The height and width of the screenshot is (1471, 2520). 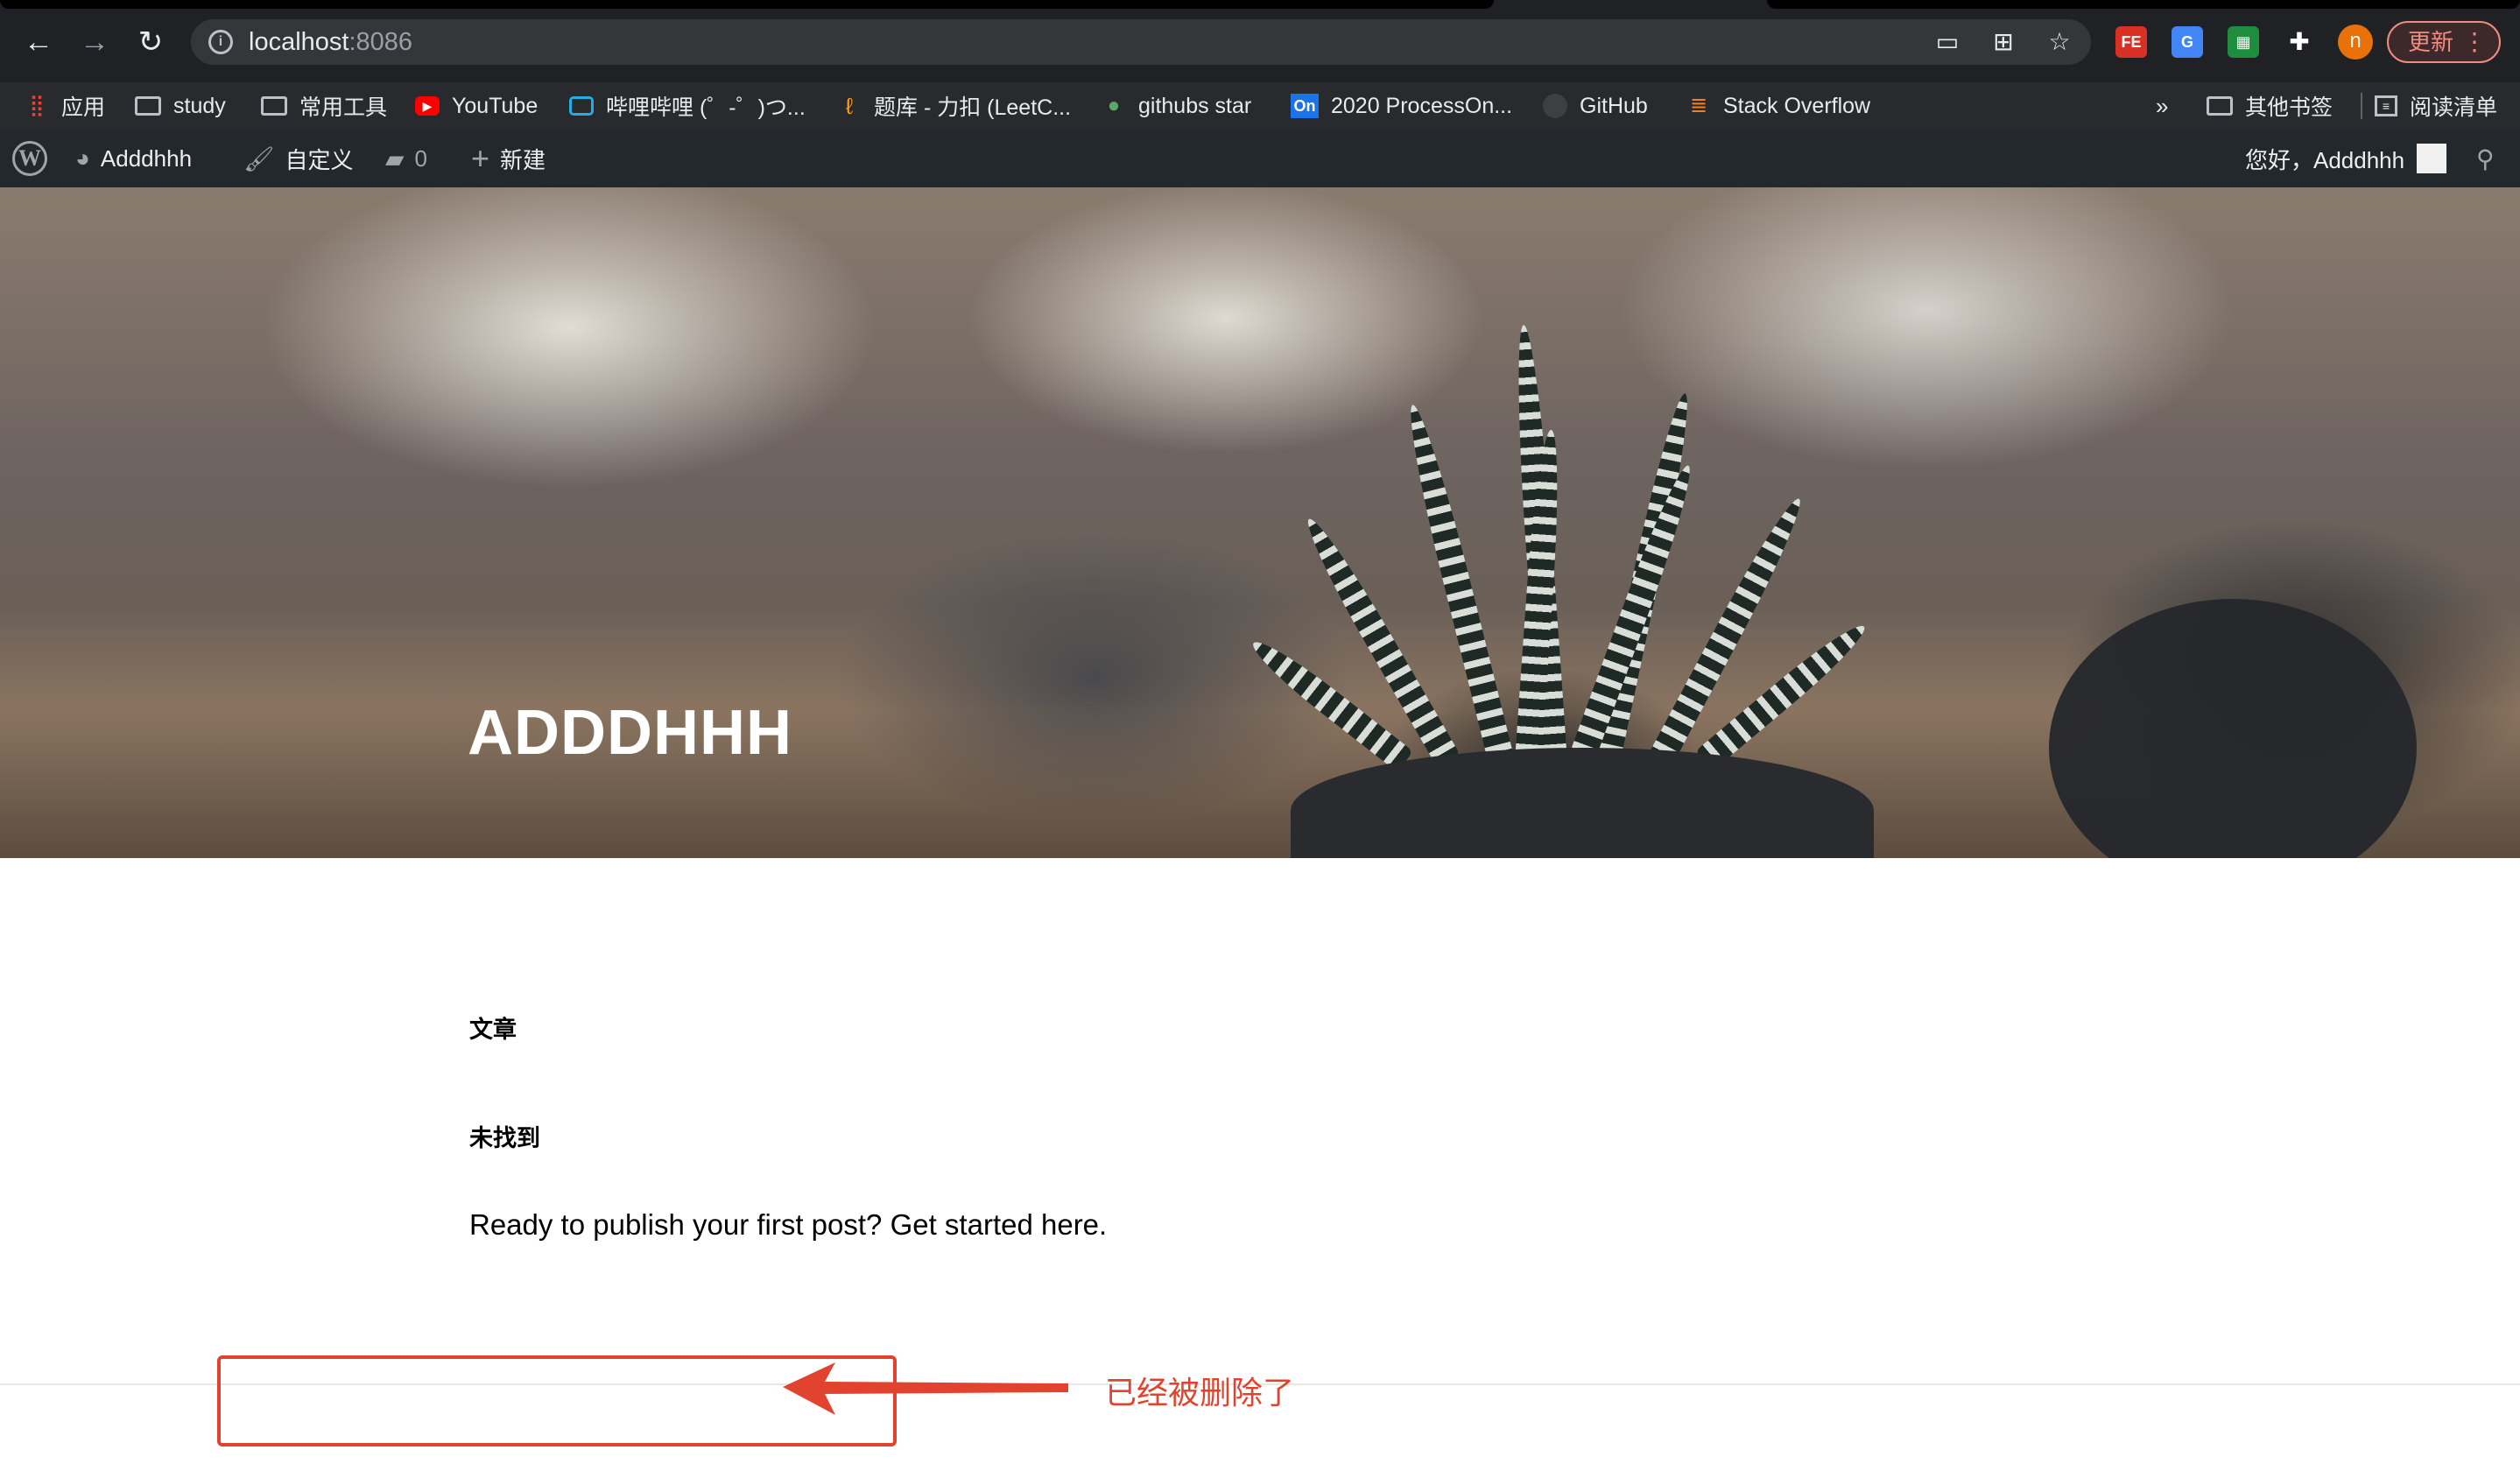 I want to click on menu-dots-icon: ⋮, so click(x=2474, y=42).